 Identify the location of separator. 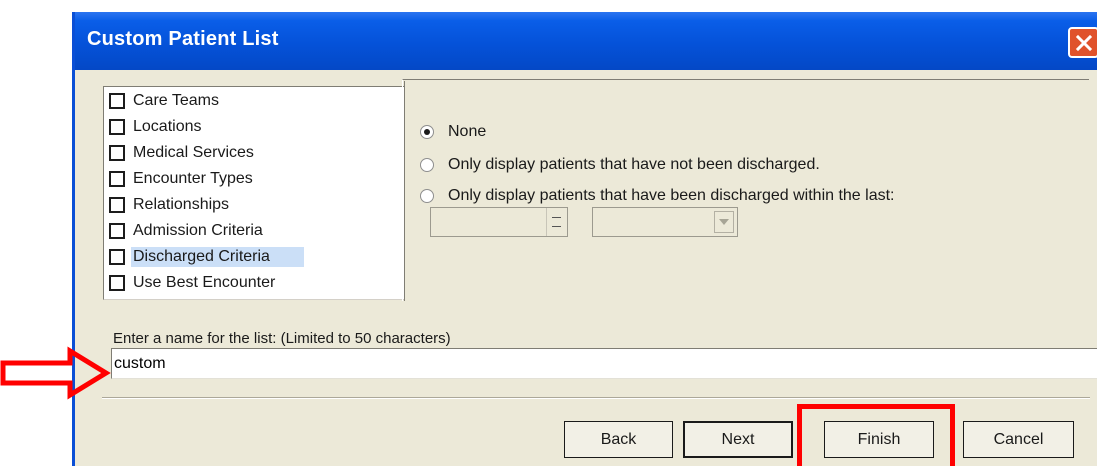
(596, 398).